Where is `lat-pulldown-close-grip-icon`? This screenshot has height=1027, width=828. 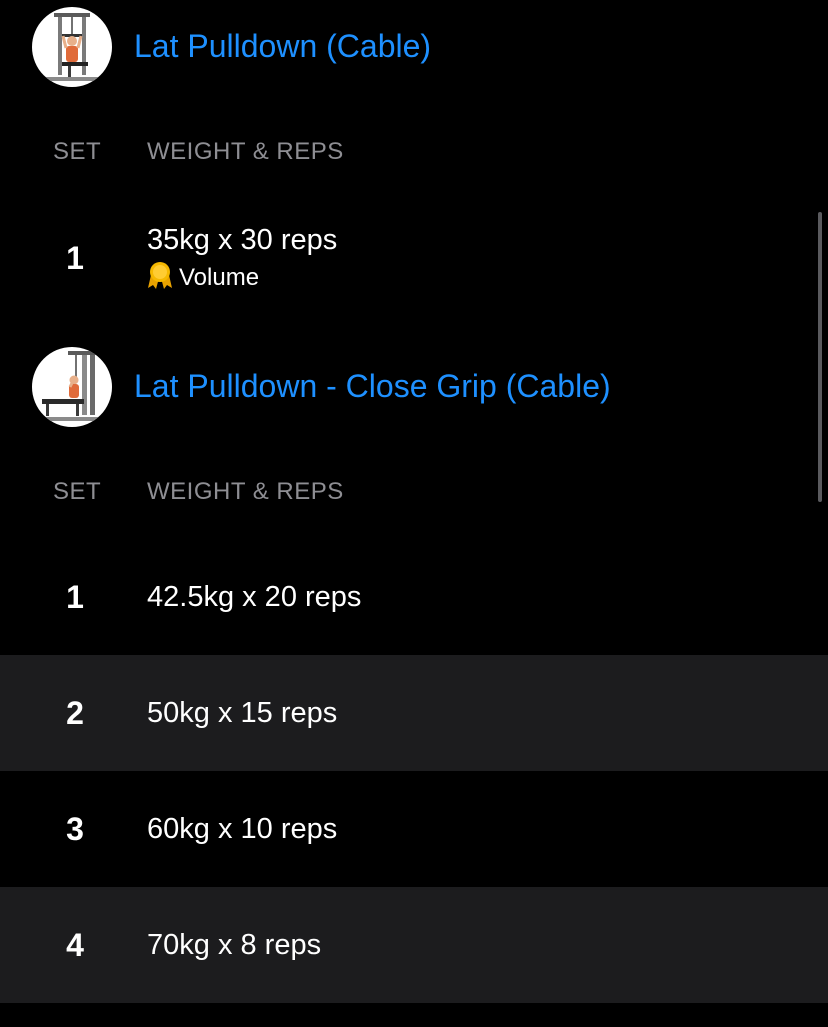
lat-pulldown-close-grip-icon is located at coordinates (72, 387).